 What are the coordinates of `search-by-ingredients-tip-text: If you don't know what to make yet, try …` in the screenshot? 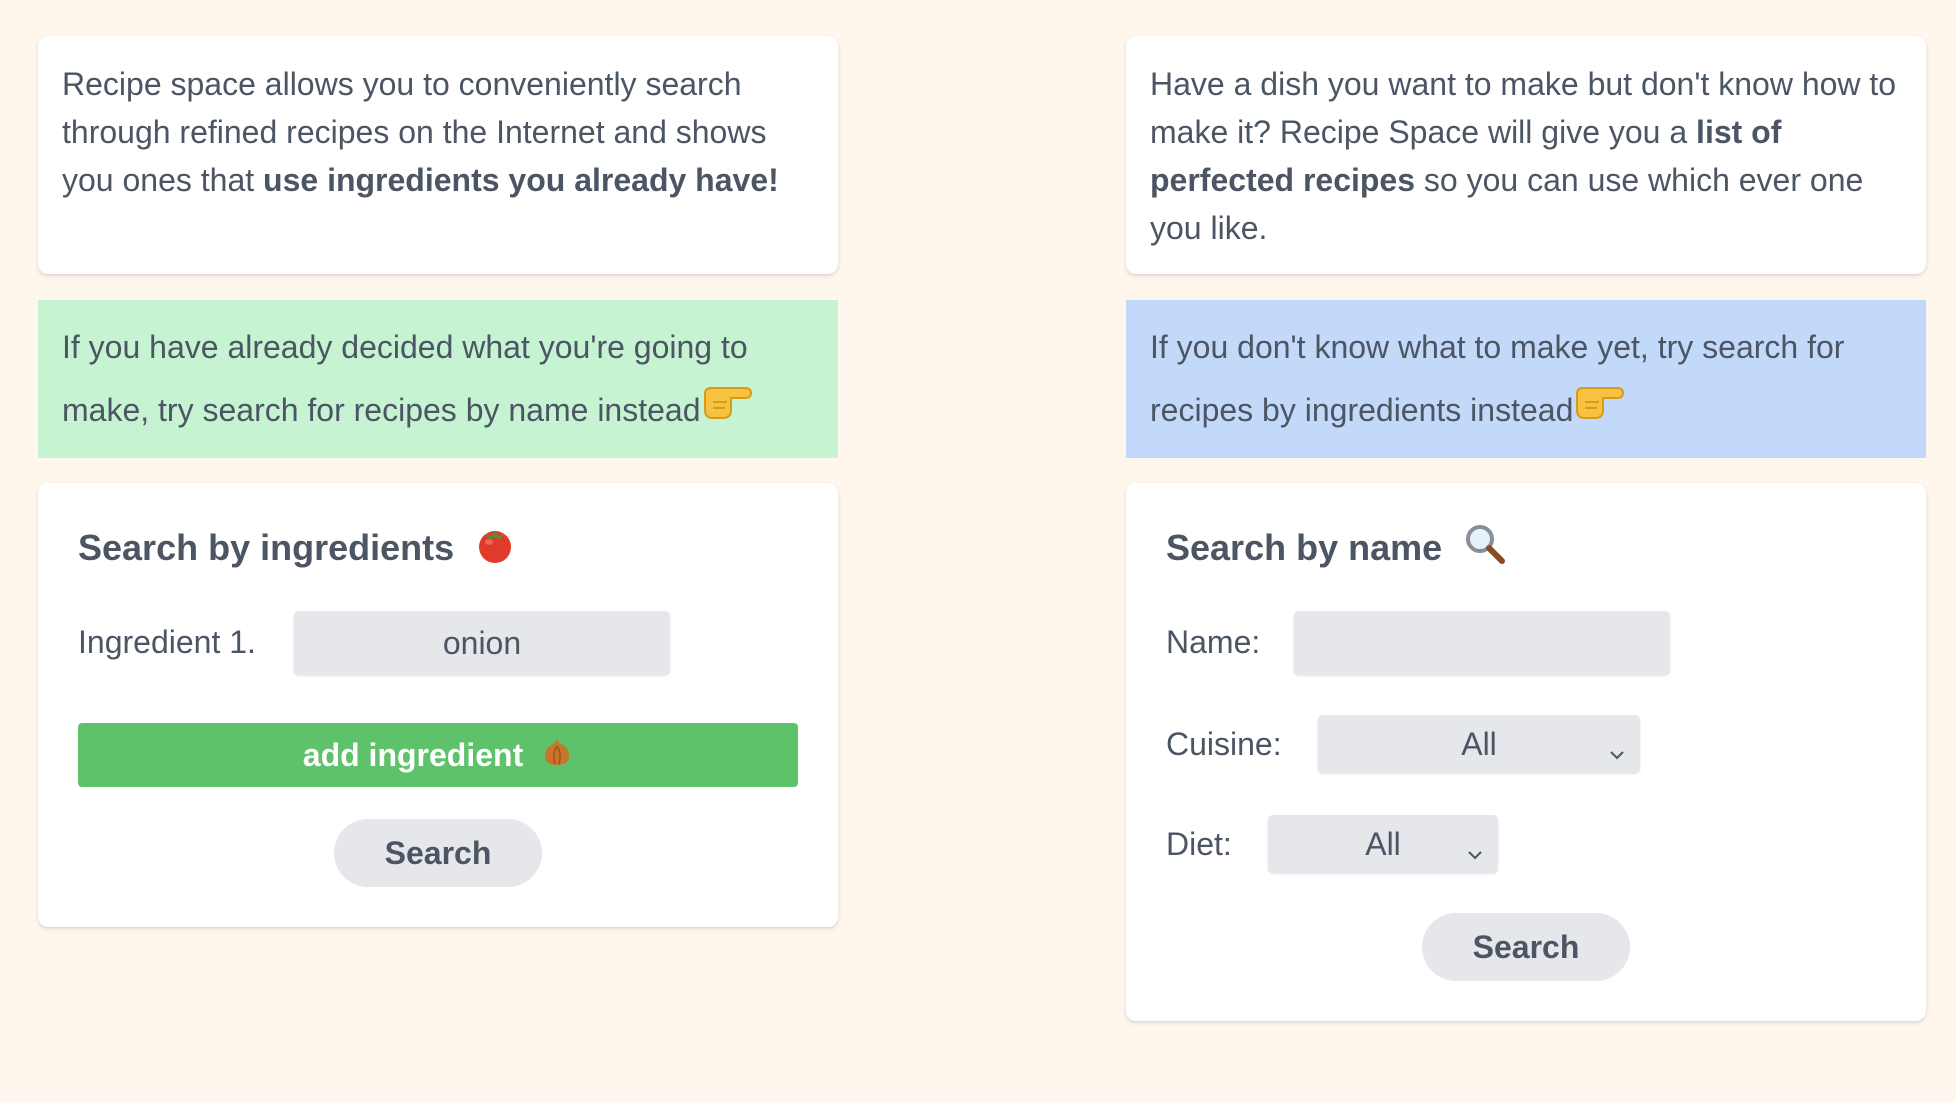 It's located at (1497, 378).